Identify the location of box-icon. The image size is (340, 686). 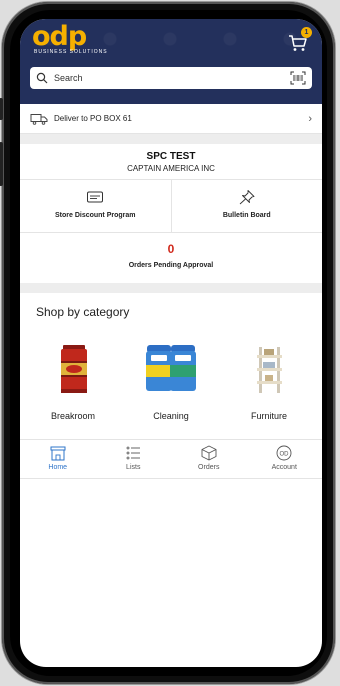
(209, 453).